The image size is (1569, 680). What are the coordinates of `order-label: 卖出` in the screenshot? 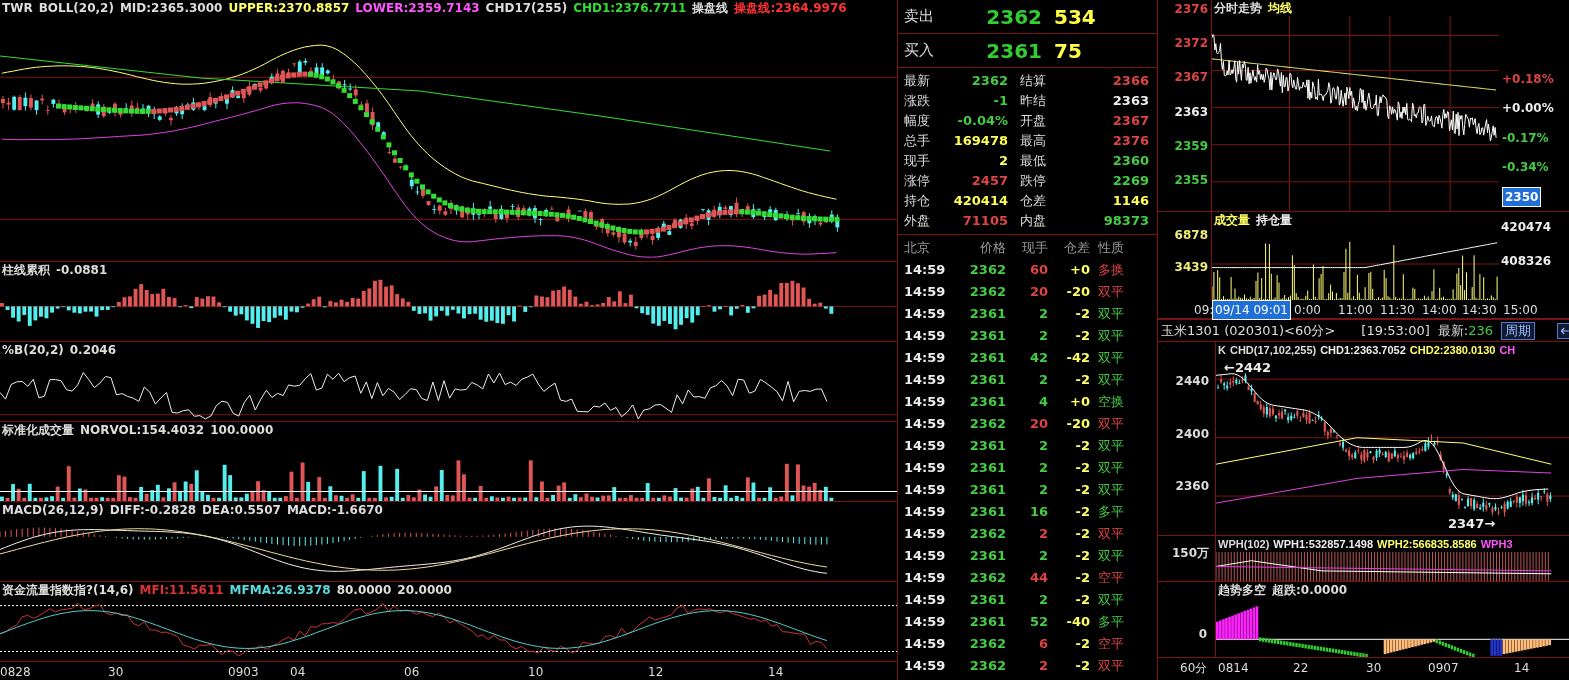 It's located at (919, 17).